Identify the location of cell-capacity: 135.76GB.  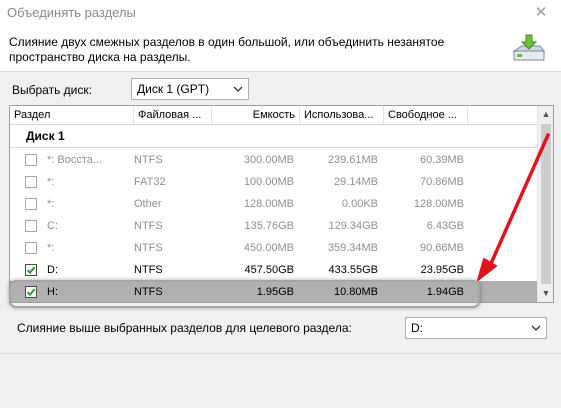
(269, 226).